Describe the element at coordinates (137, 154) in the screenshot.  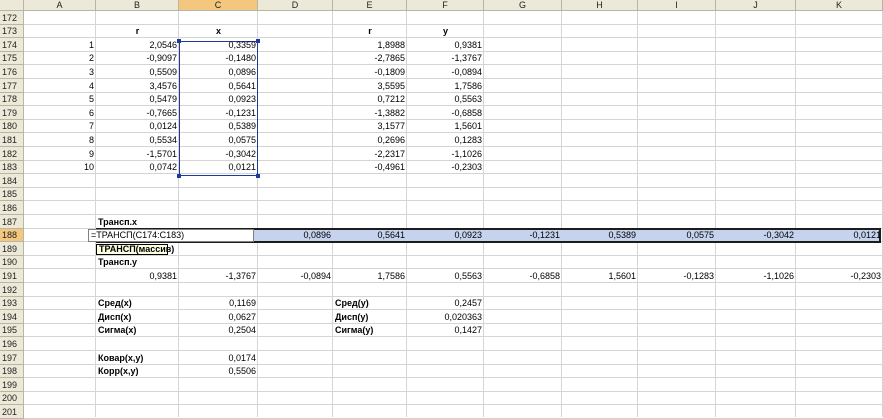
I see `r-value-cell: -1,5701` at that location.